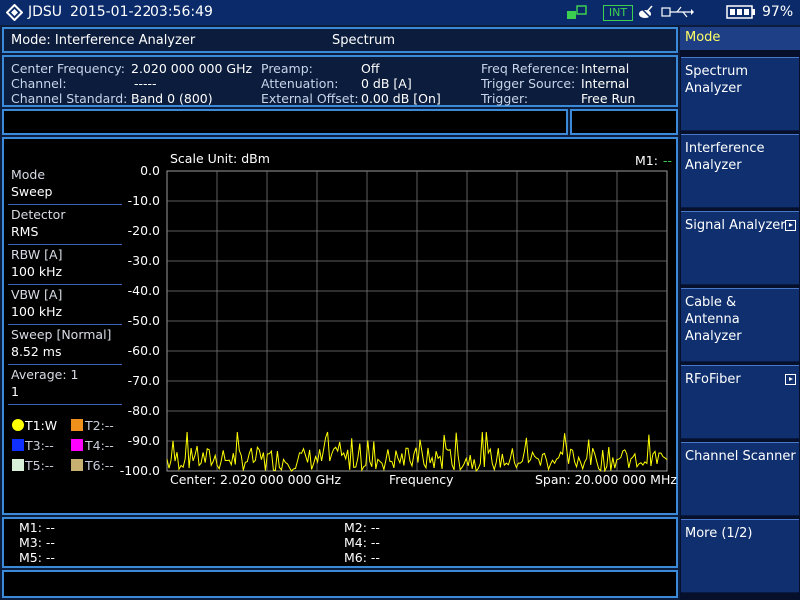 The width and height of the screenshot is (800, 600). What do you see at coordinates (14, 12) in the screenshot?
I see `jdsu-logo-icon` at bounding box center [14, 12].